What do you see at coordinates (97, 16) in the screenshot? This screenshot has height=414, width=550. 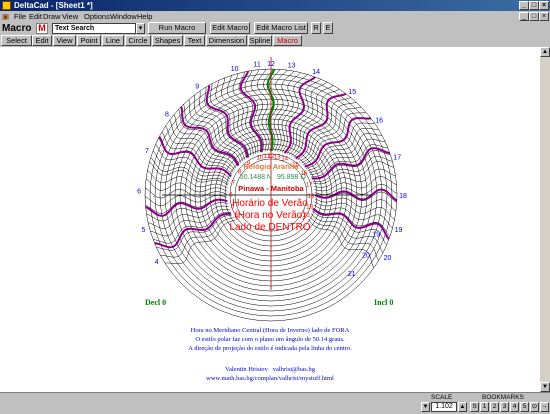 I see `menu-options: Options` at bounding box center [97, 16].